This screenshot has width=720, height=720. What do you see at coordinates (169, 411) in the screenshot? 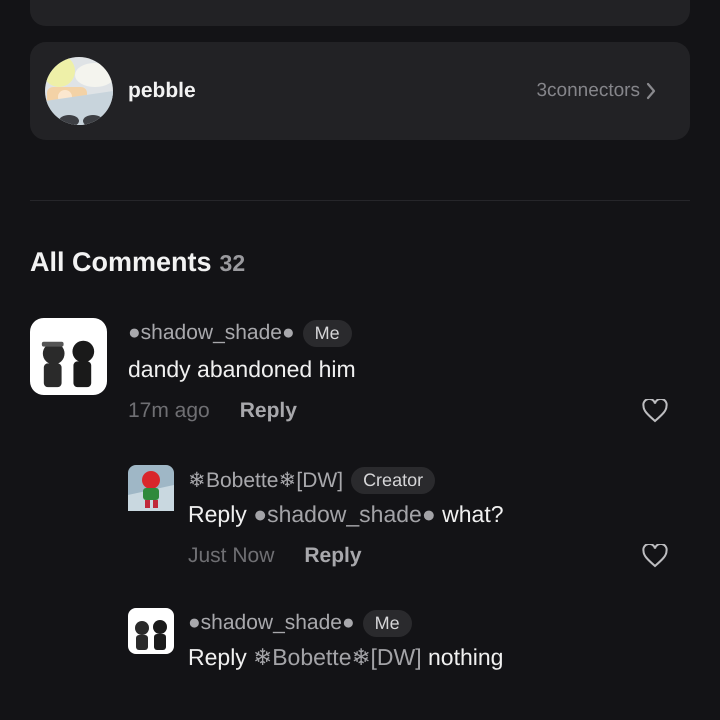
I see `timestamp: 17m ago` at bounding box center [169, 411].